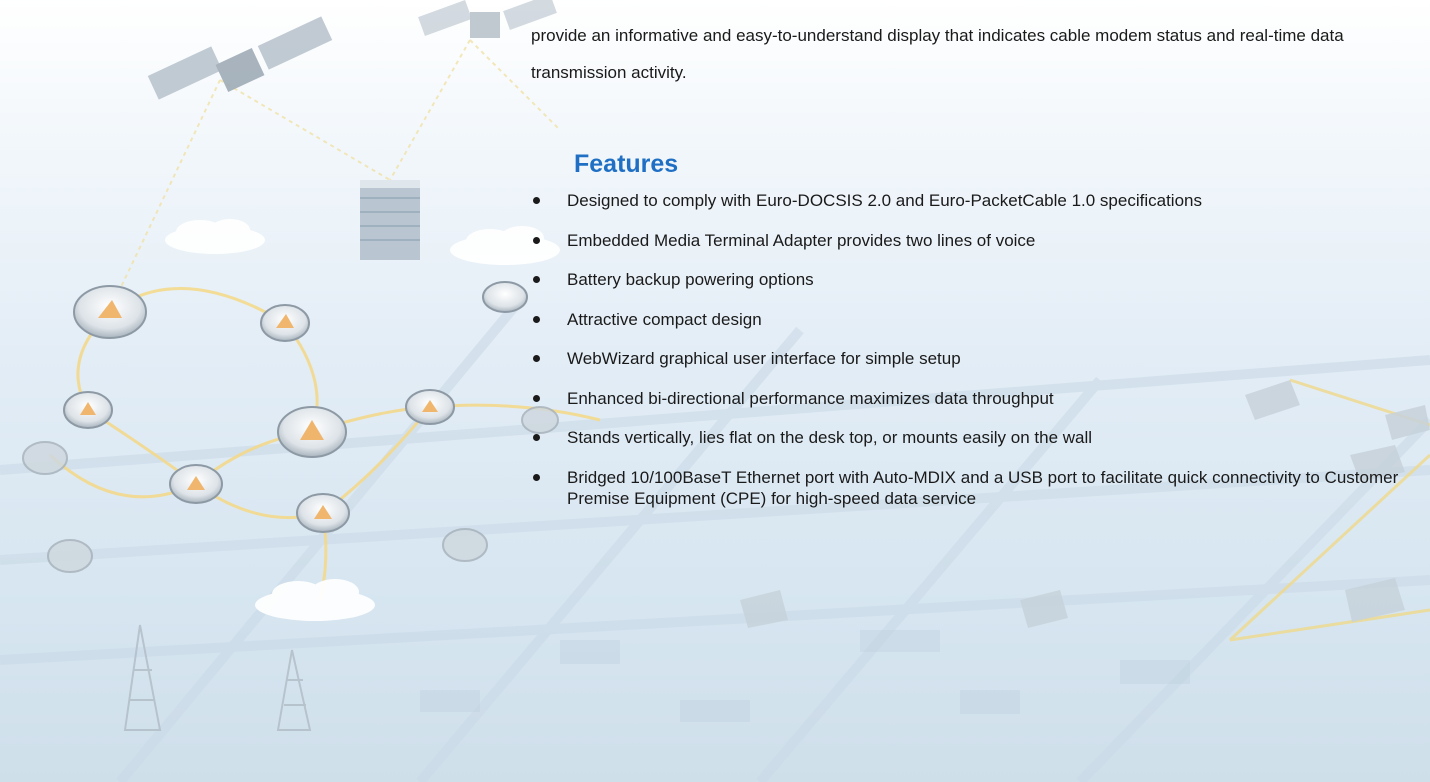  What do you see at coordinates (690, 279) in the screenshot?
I see `feature-text: Battery backup powering options` at bounding box center [690, 279].